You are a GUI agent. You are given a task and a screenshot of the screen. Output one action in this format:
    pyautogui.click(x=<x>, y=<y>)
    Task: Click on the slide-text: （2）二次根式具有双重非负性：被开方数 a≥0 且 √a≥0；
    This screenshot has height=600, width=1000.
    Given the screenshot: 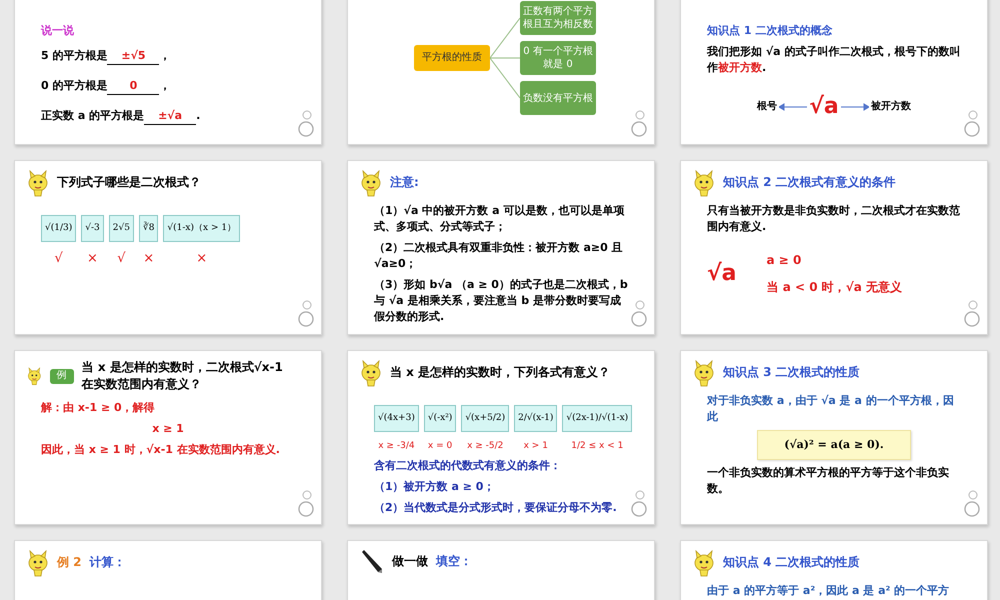 What is the action you would take?
    pyautogui.click(x=499, y=256)
    